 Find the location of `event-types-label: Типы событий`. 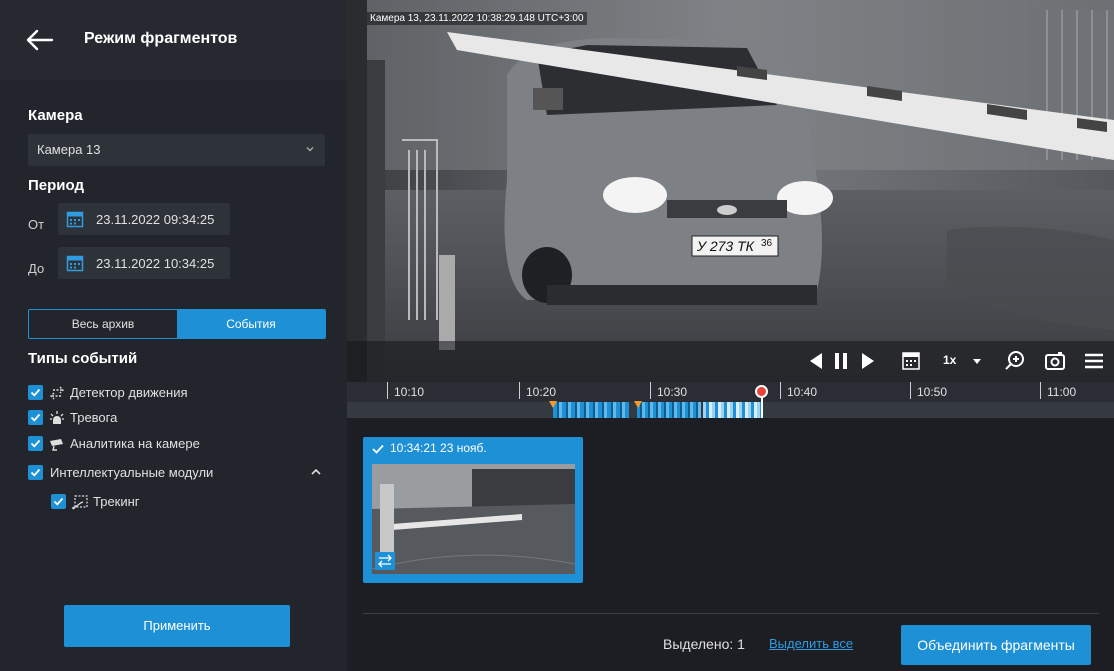

event-types-label: Типы событий is located at coordinates (83, 358).